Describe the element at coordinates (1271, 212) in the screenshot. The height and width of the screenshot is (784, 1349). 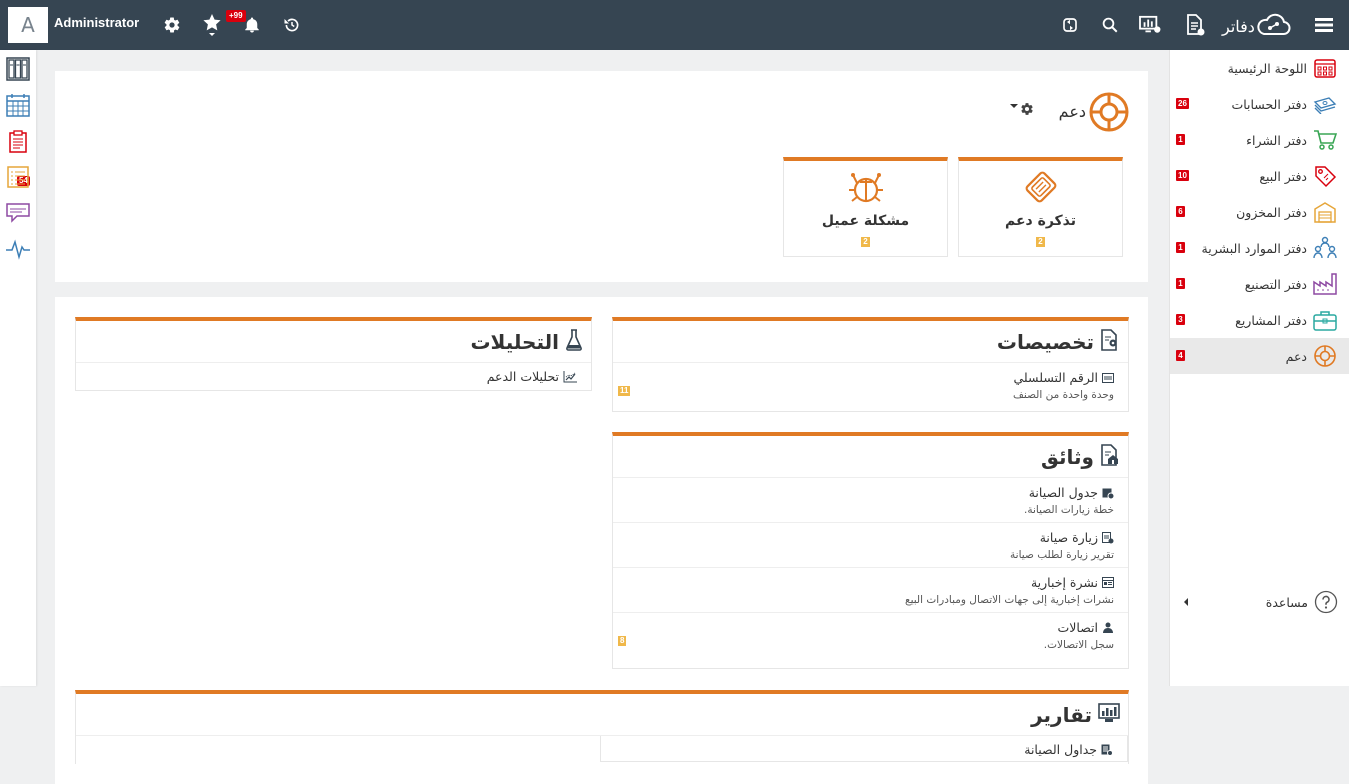
I see `sidebar-item-label: دفتر المخزون` at that location.